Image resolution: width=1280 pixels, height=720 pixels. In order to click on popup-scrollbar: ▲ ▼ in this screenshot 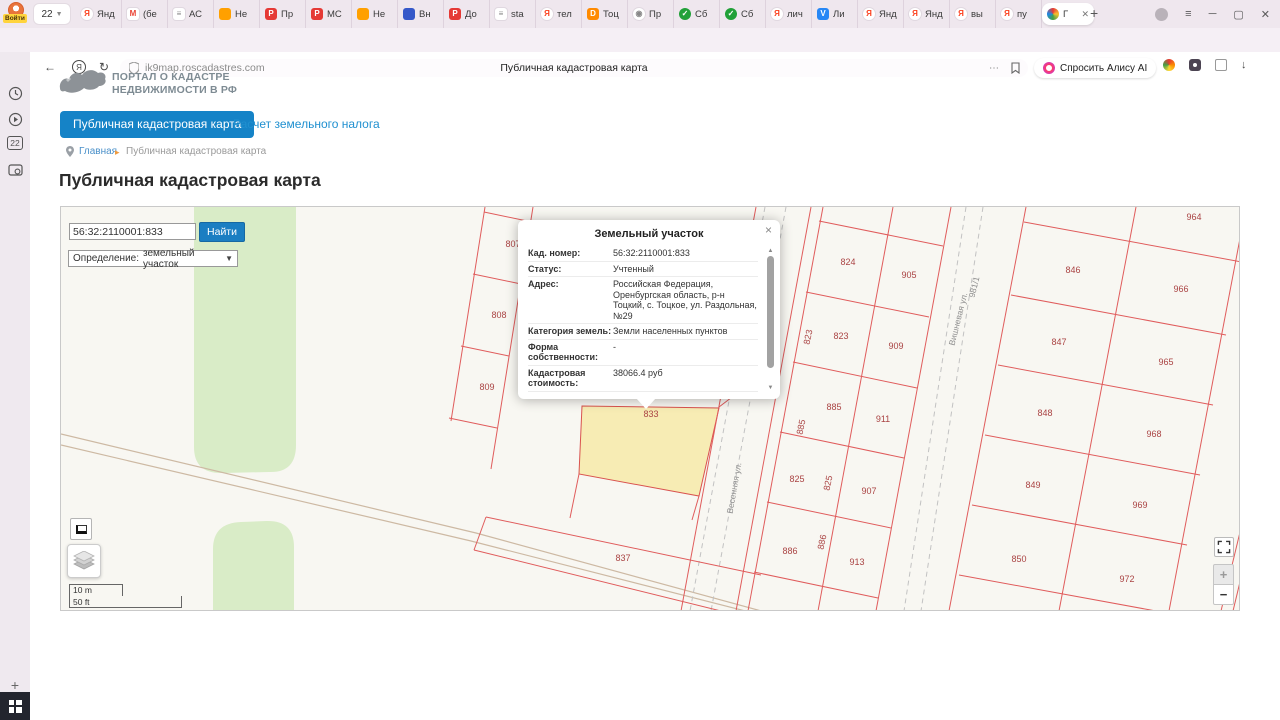, I will do `click(770, 319)`.